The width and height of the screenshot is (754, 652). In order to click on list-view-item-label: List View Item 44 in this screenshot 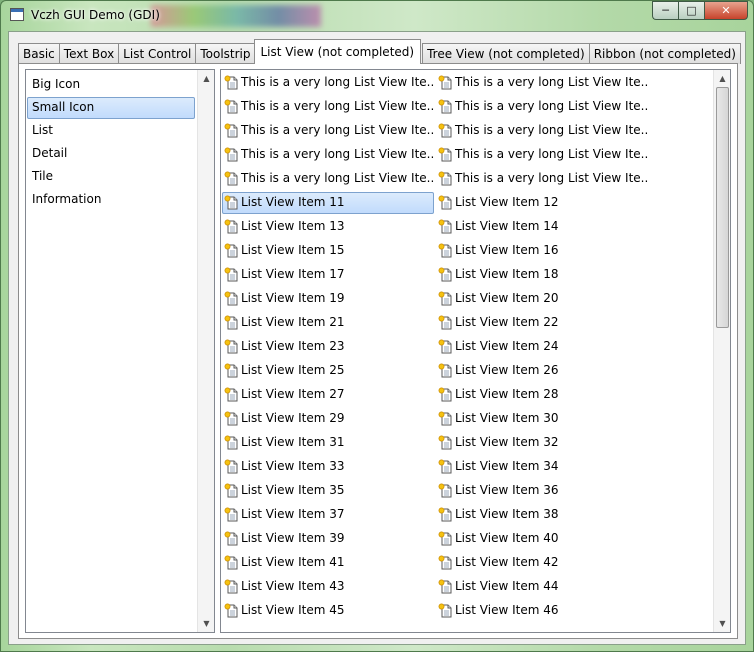, I will do `click(507, 586)`.